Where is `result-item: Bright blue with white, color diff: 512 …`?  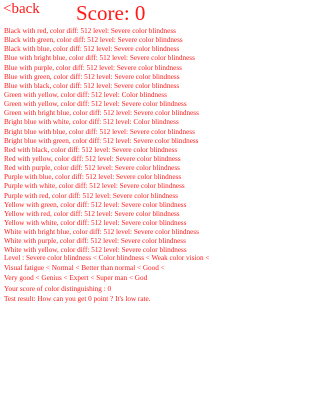 result-item: Bright blue with white, color diff: 512 … is located at coordinates (91, 122).